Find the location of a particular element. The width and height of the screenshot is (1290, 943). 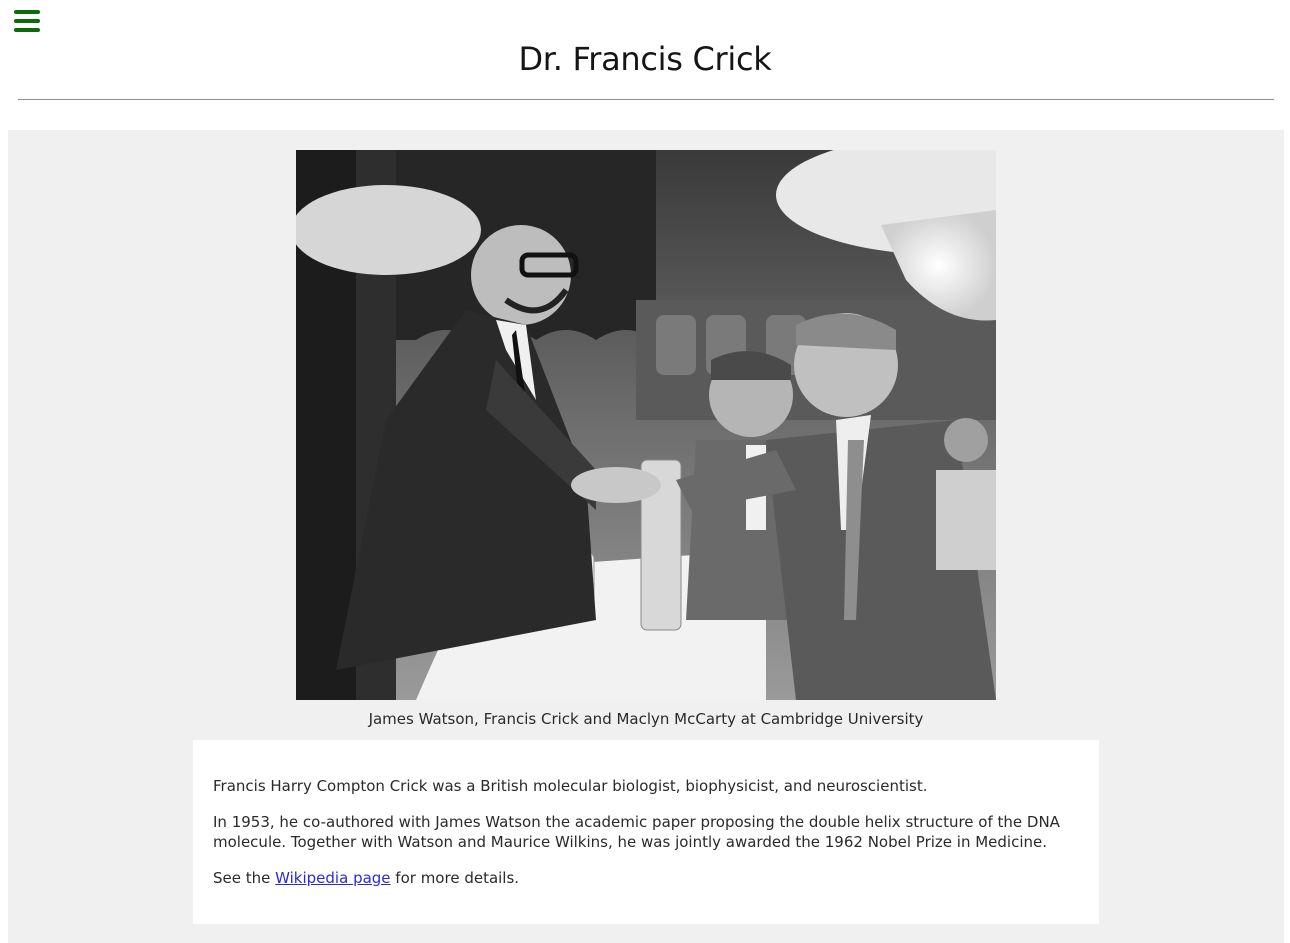

title-divider is located at coordinates (646, 99).